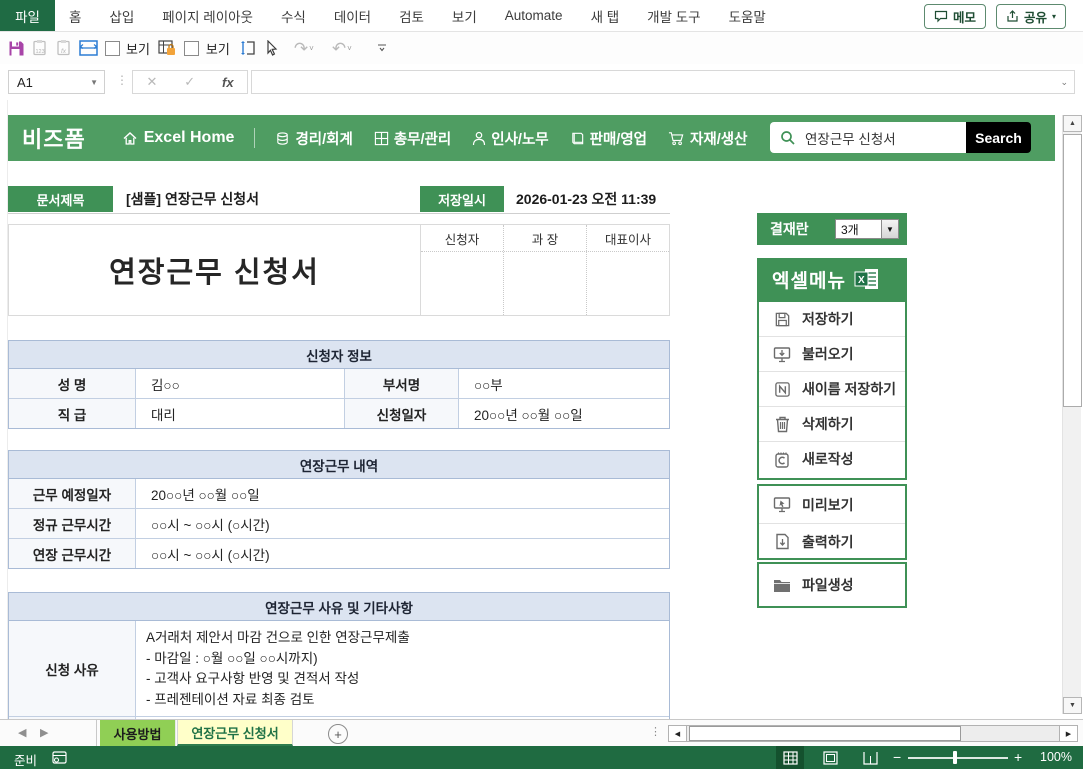  I want to click on overtime-reason-header: 연장근무 사유 및 기타사항, so click(339, 607).